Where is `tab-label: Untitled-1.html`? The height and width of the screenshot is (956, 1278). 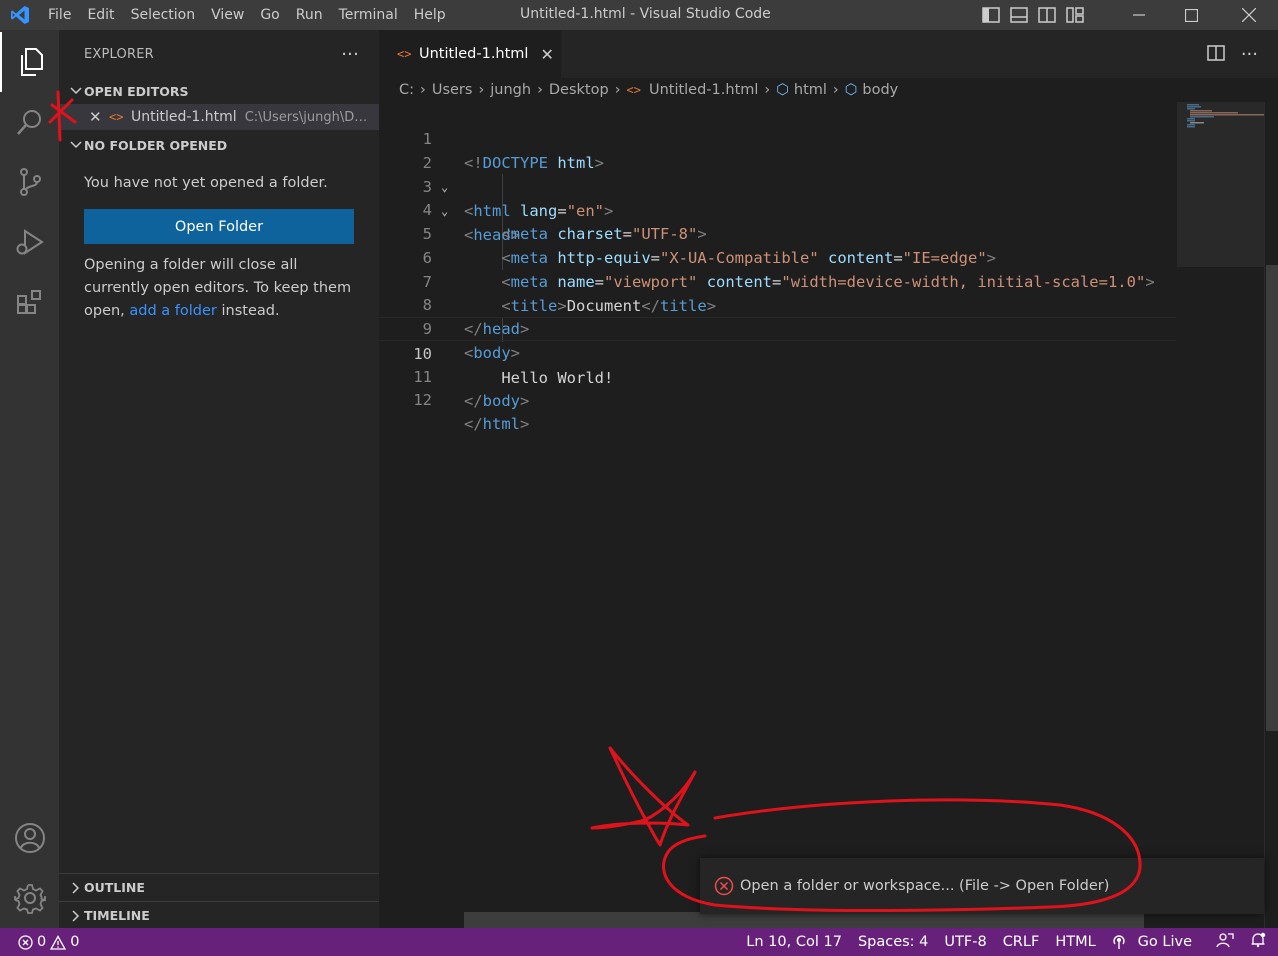
tab-label: Untitled-1.html is located at coordinates (474, 54).